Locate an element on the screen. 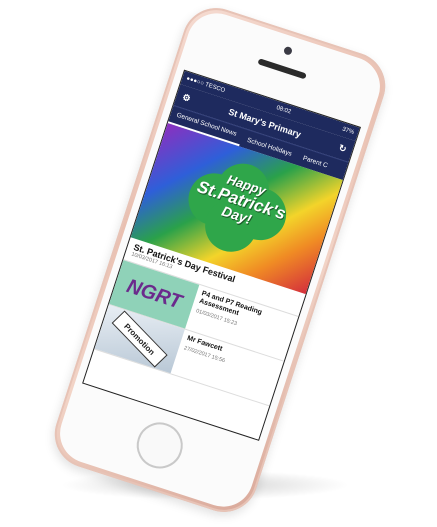 The image size is (437, 527). battery-level: 37% is located at coordinates (348, 131).